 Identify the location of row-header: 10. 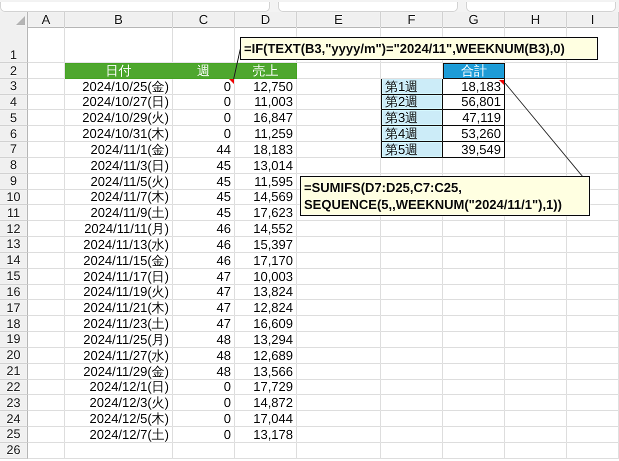
(14, 198).